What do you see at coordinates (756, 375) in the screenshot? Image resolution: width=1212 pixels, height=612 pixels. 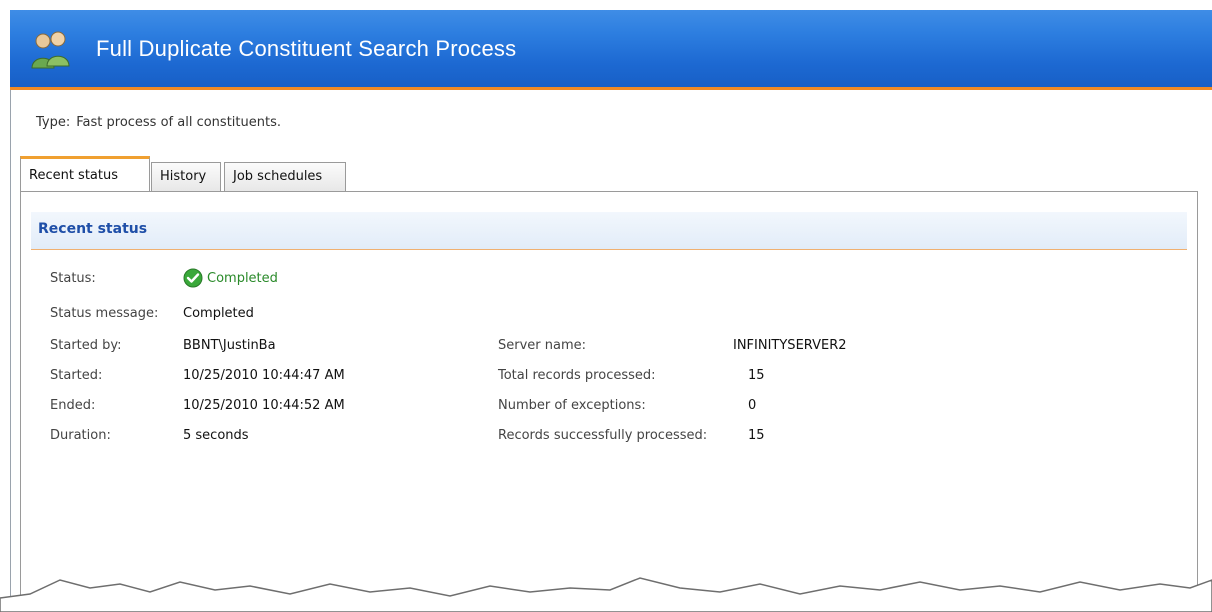 I see `total-records-value: 15` at bounding box center [756, 375].